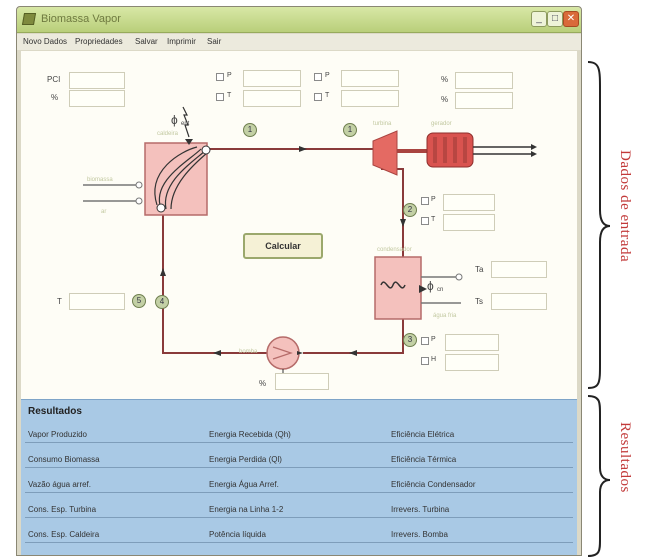 The height and width of the screenshot is (560, 648). What do you see at coordinates (472, 362) in the screenshot?
I see `bottom-h-field` at bounding box center [472, 362].